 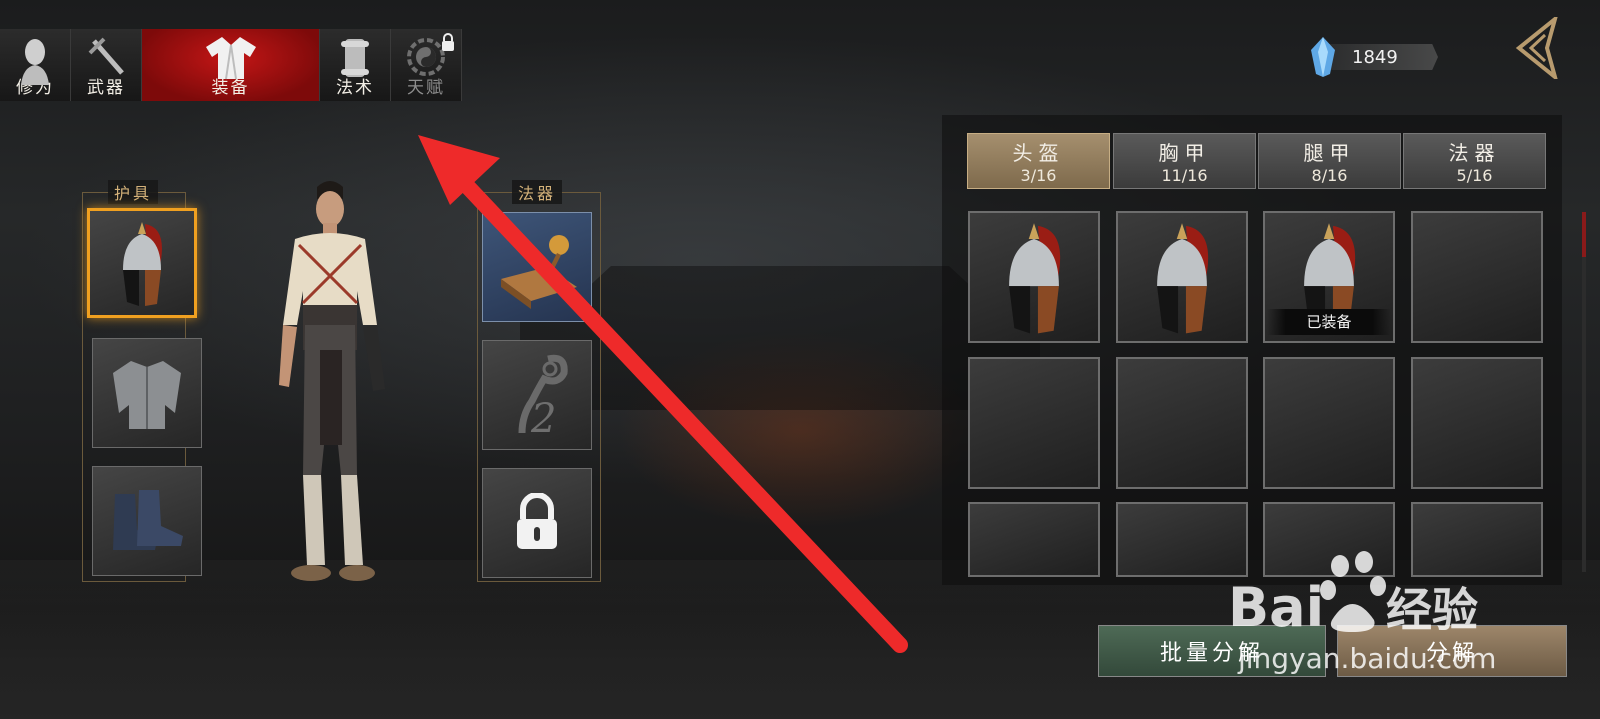 I want to click on armor-slot-boots, so click(x=147, y=521).